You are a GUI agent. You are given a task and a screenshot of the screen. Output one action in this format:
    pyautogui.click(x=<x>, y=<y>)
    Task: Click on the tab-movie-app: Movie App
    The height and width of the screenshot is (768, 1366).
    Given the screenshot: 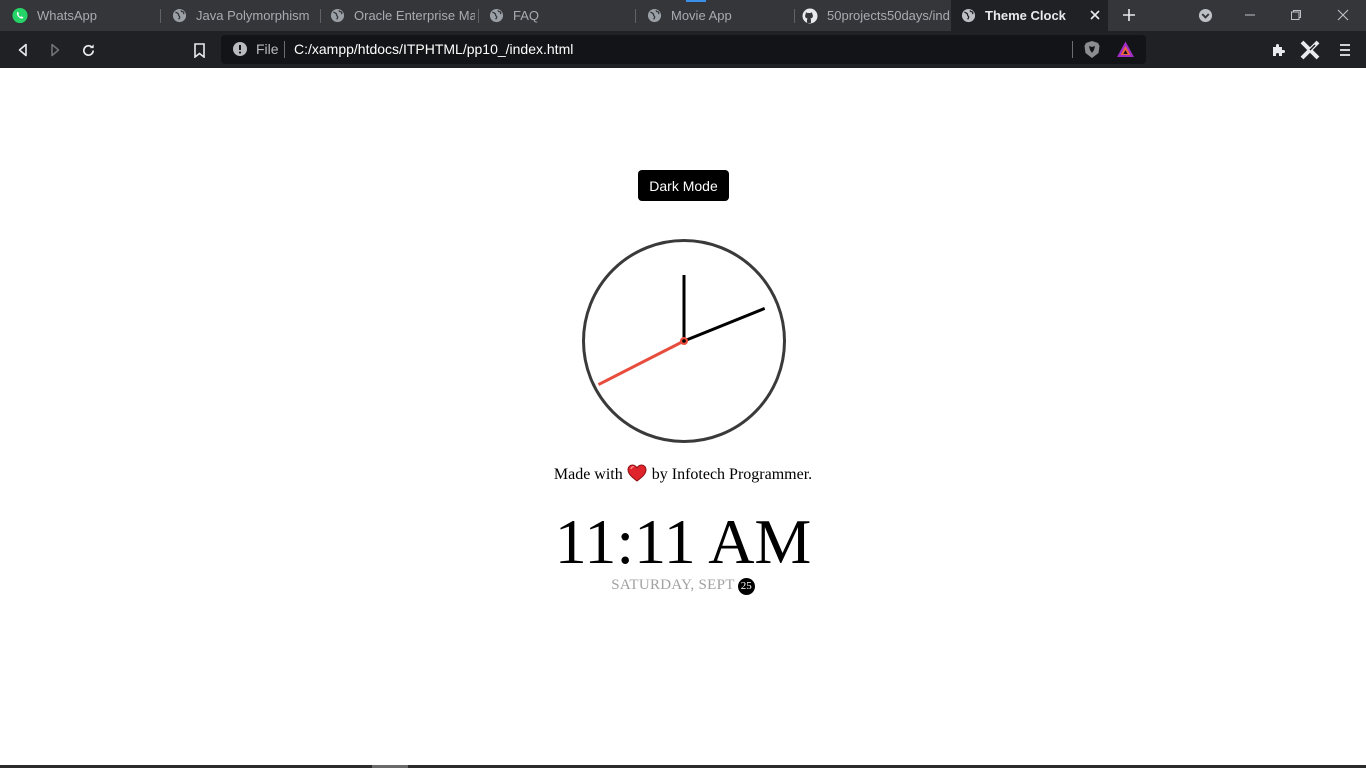 What is the action you would take?
    pyautogui.click(x=720, y=15)
    